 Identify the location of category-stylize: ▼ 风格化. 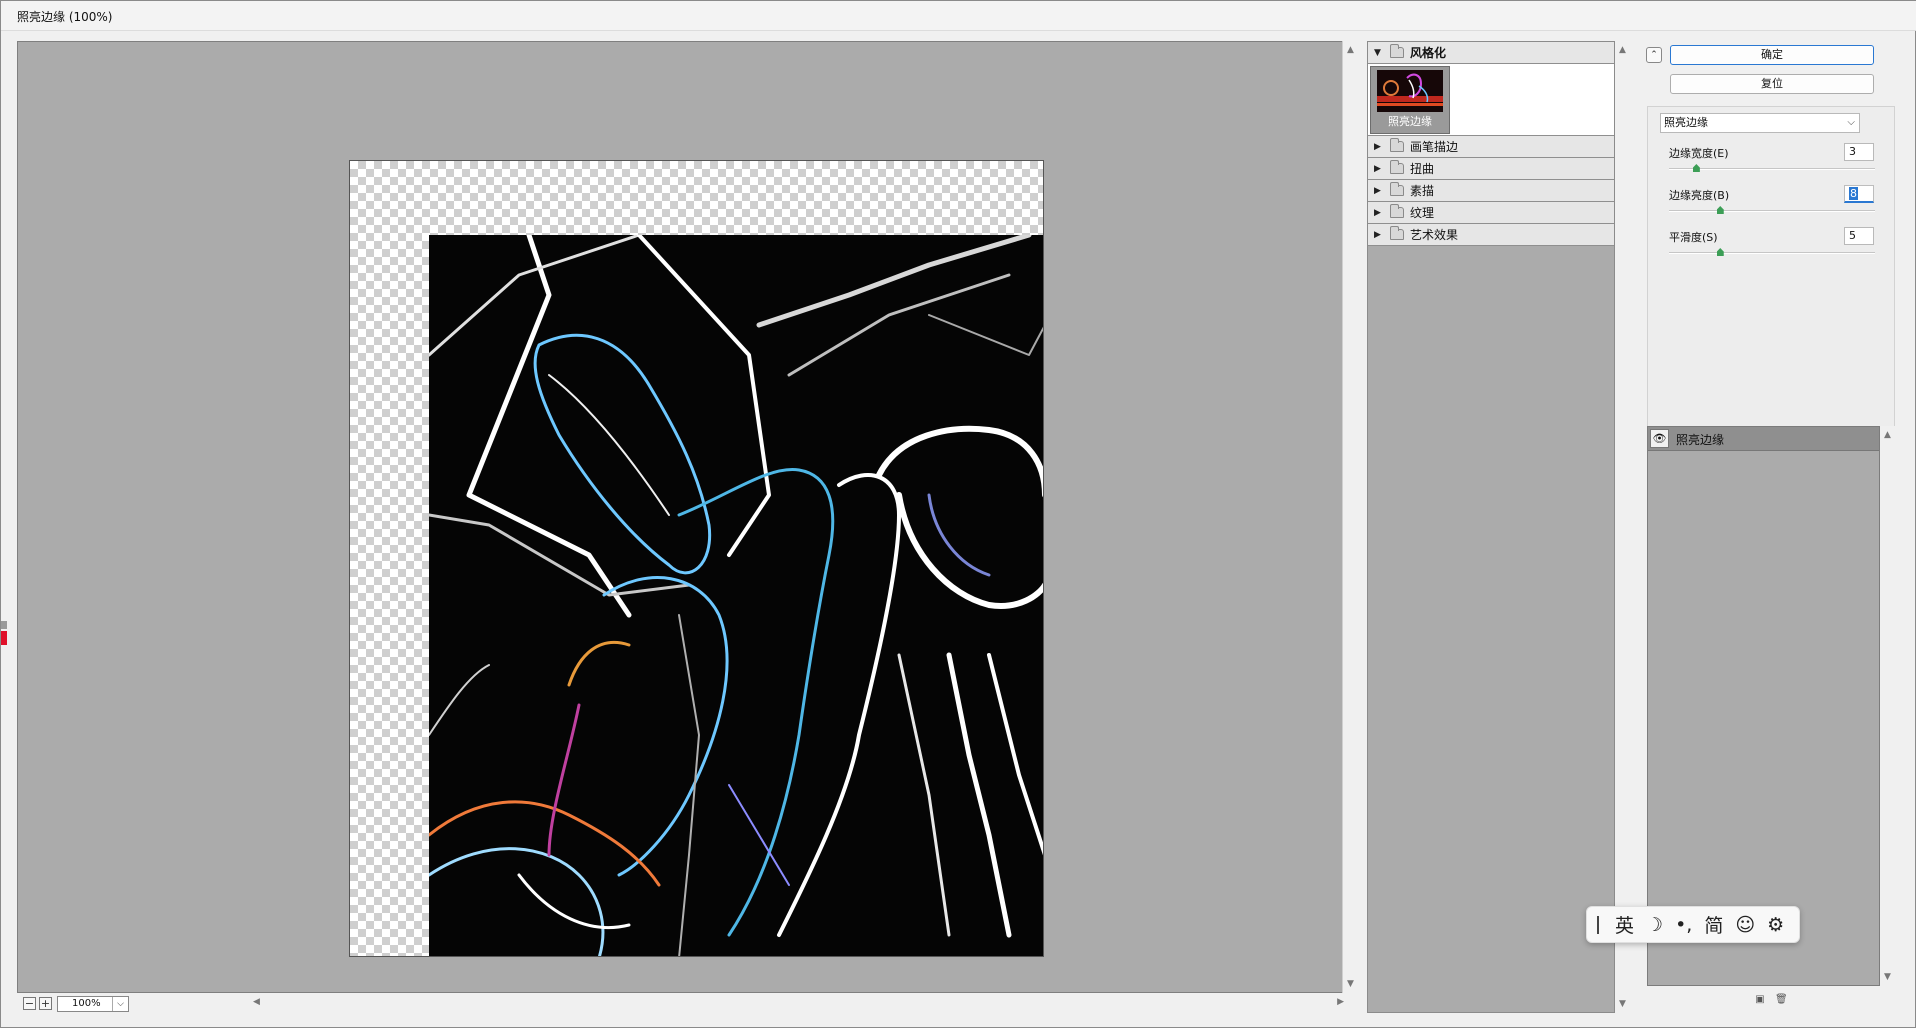
(1491, 53).